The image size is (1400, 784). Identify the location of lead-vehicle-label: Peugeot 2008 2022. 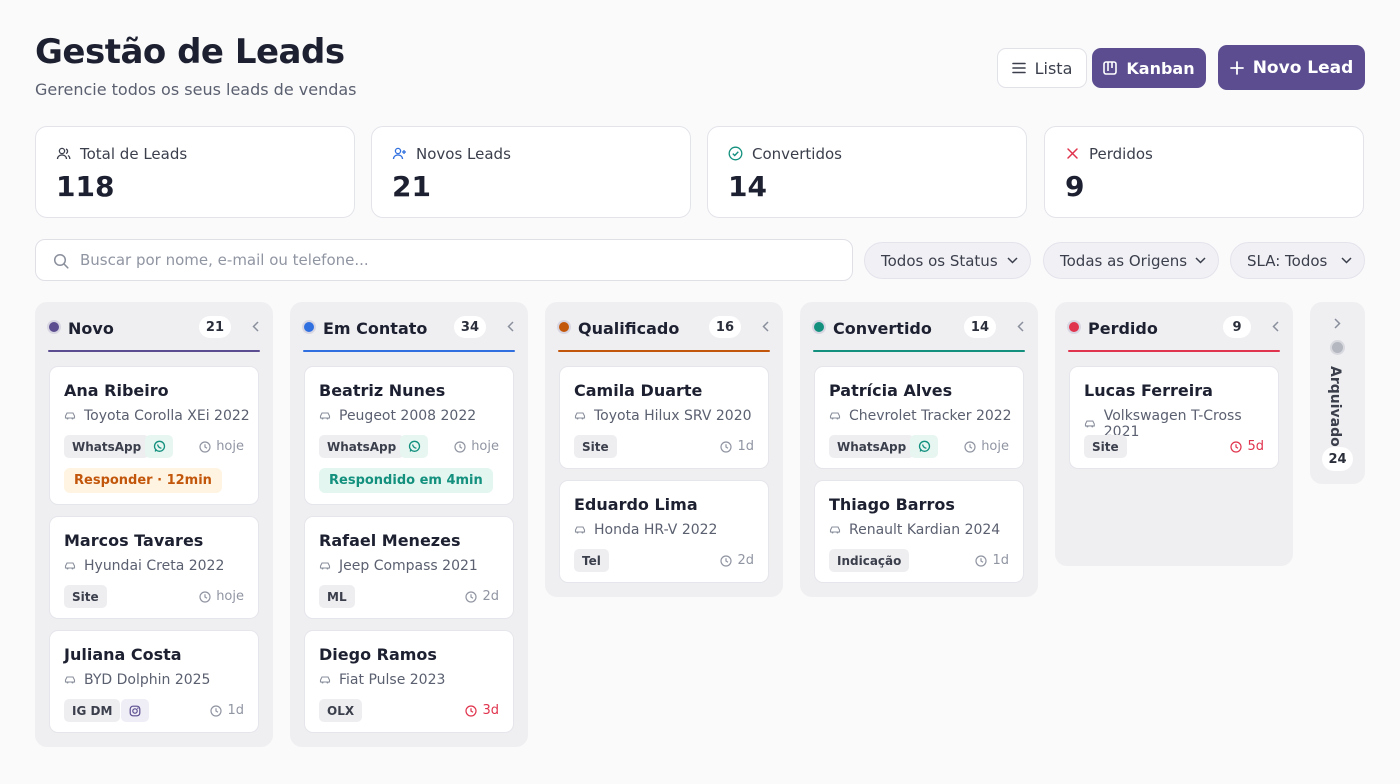
(408, 416).